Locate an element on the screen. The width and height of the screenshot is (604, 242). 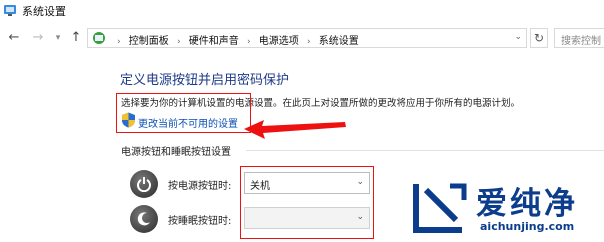
page-title: 定义电源按钮并启用密码保护 is located at coordinates (205, 80).